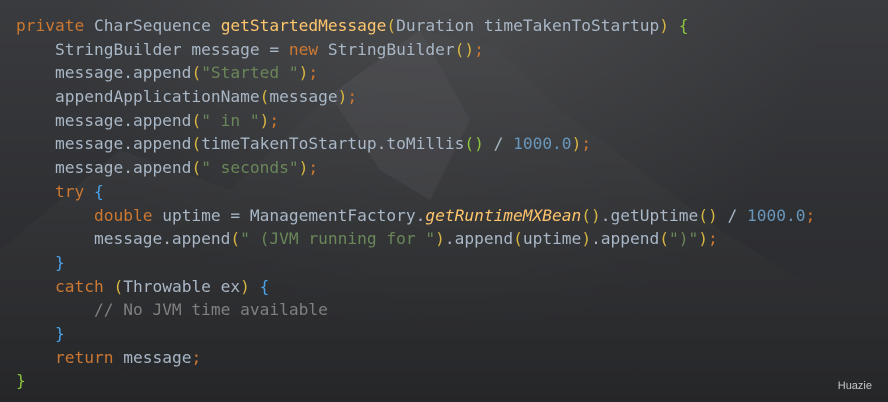 This screenshot has height=402, width=888. Describe the element at coordinates (854, 386) in the screenshot. I see `watermark: Huazie` at that location.